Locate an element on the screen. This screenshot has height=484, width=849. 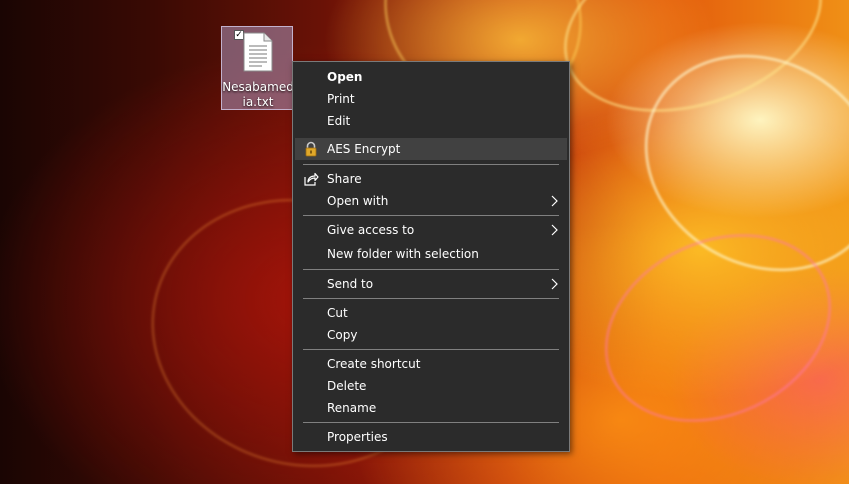
menu-item-new-folder-with-selection: New folder with selection is located at coordinates (431, 254).